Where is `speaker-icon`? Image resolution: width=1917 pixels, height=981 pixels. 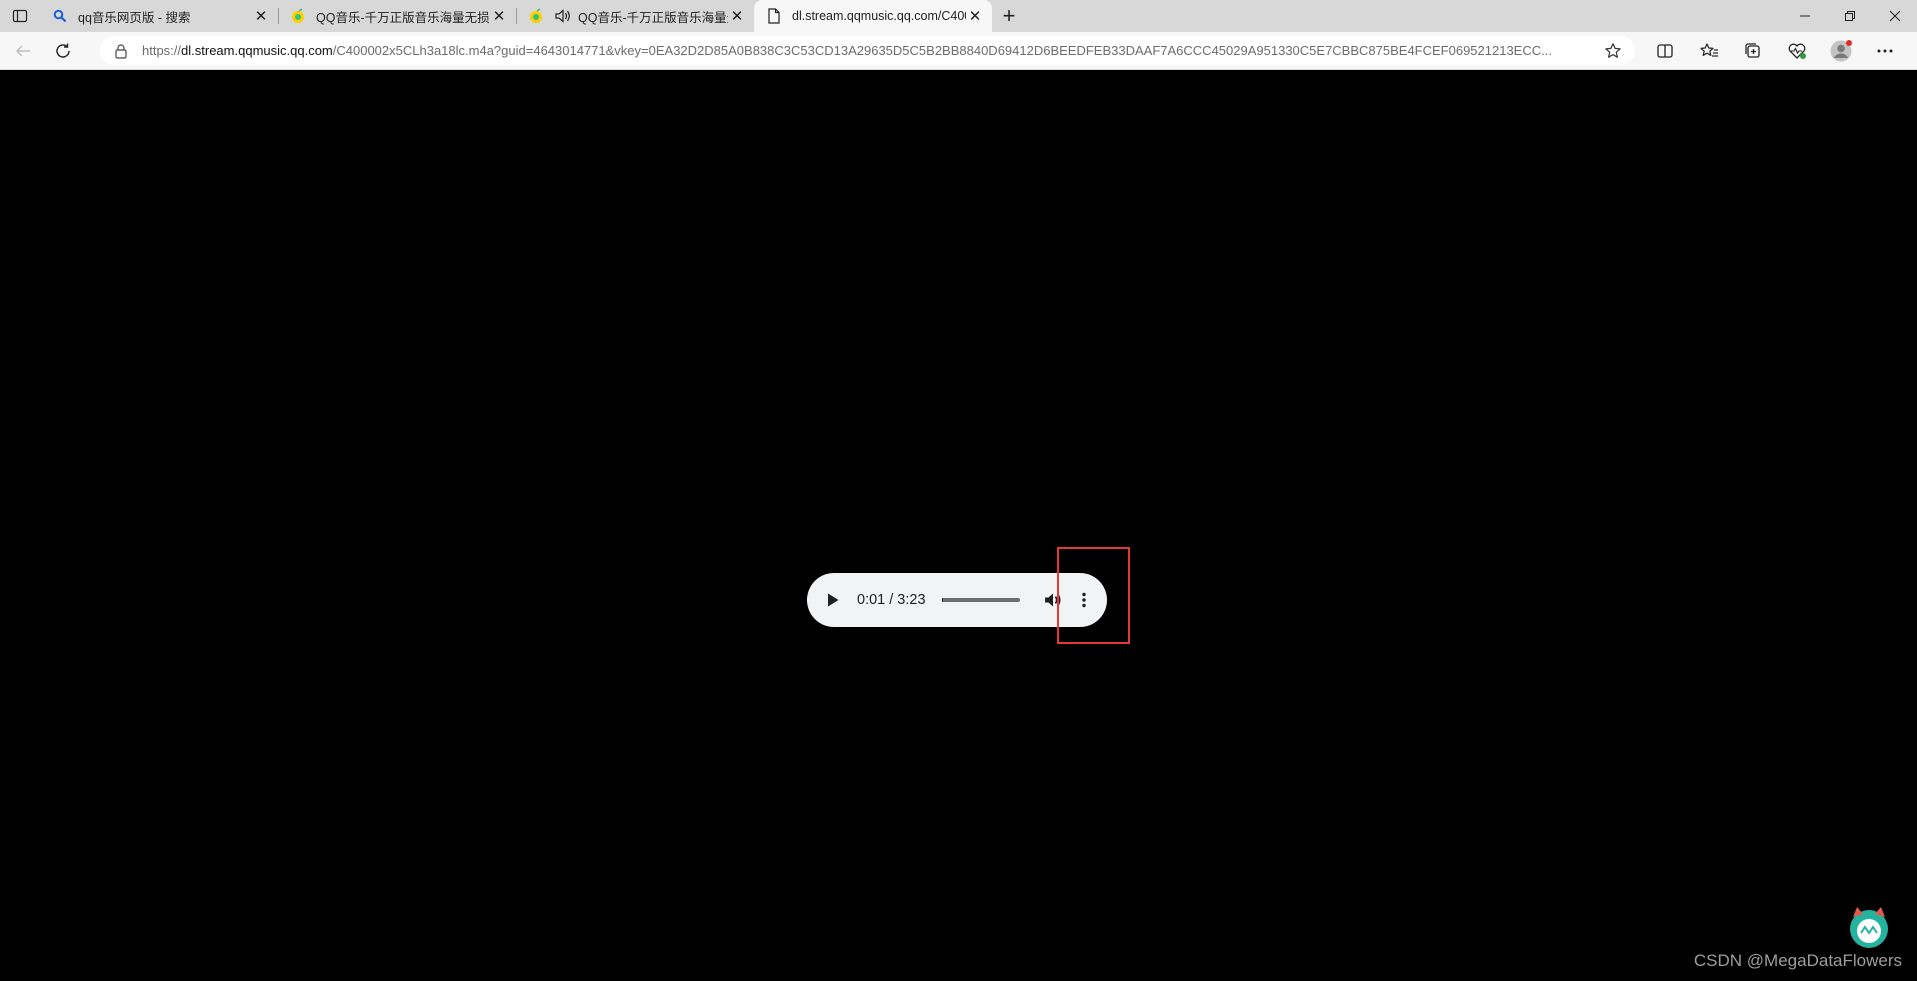
speaker-icon is located at coordinates (563, 16).